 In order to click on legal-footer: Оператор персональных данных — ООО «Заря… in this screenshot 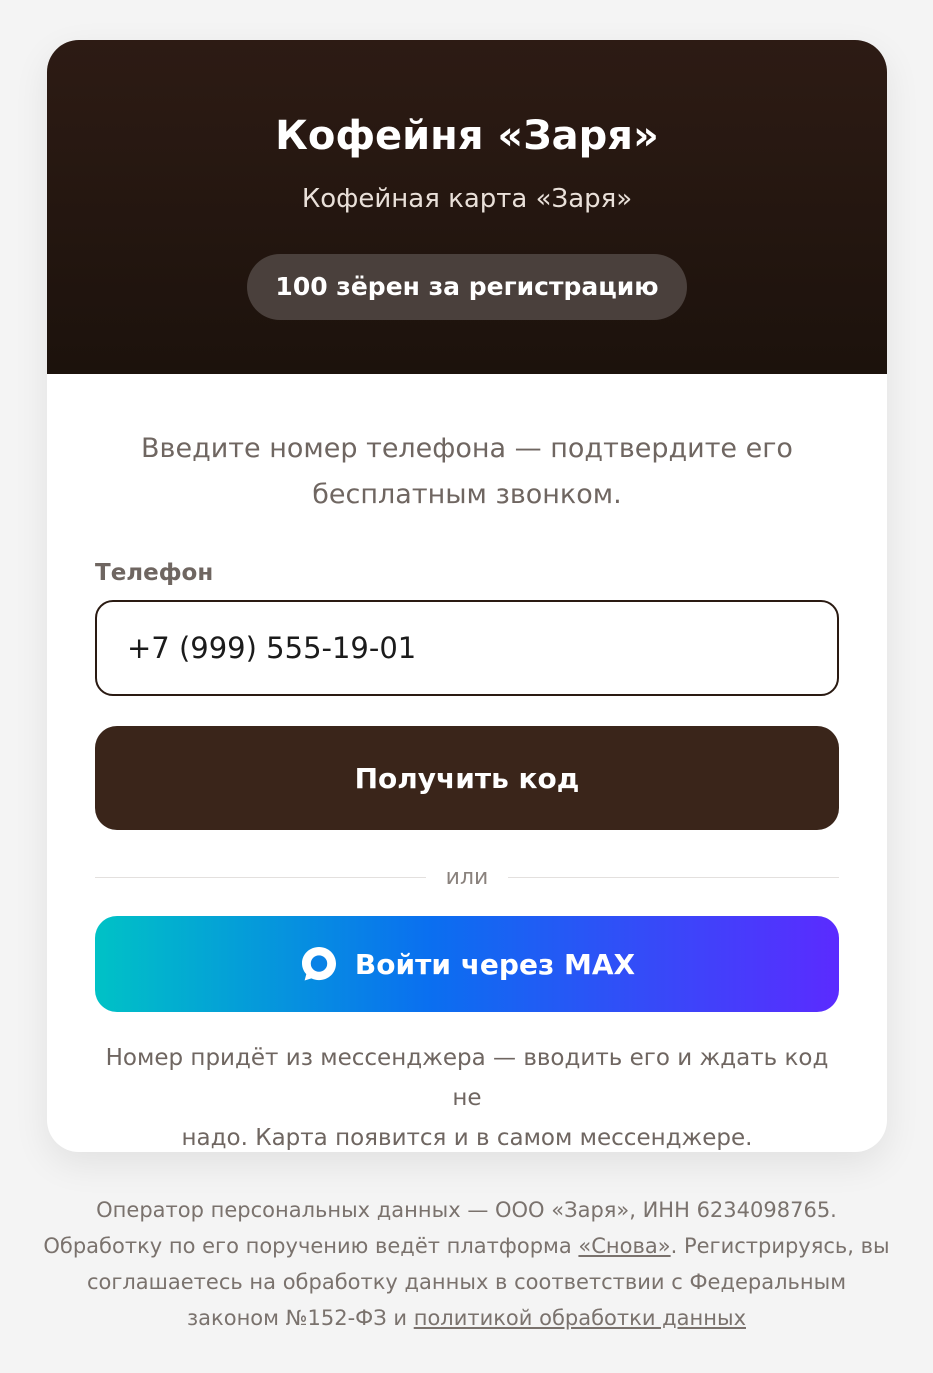, I will do `click(466, 1264)`.